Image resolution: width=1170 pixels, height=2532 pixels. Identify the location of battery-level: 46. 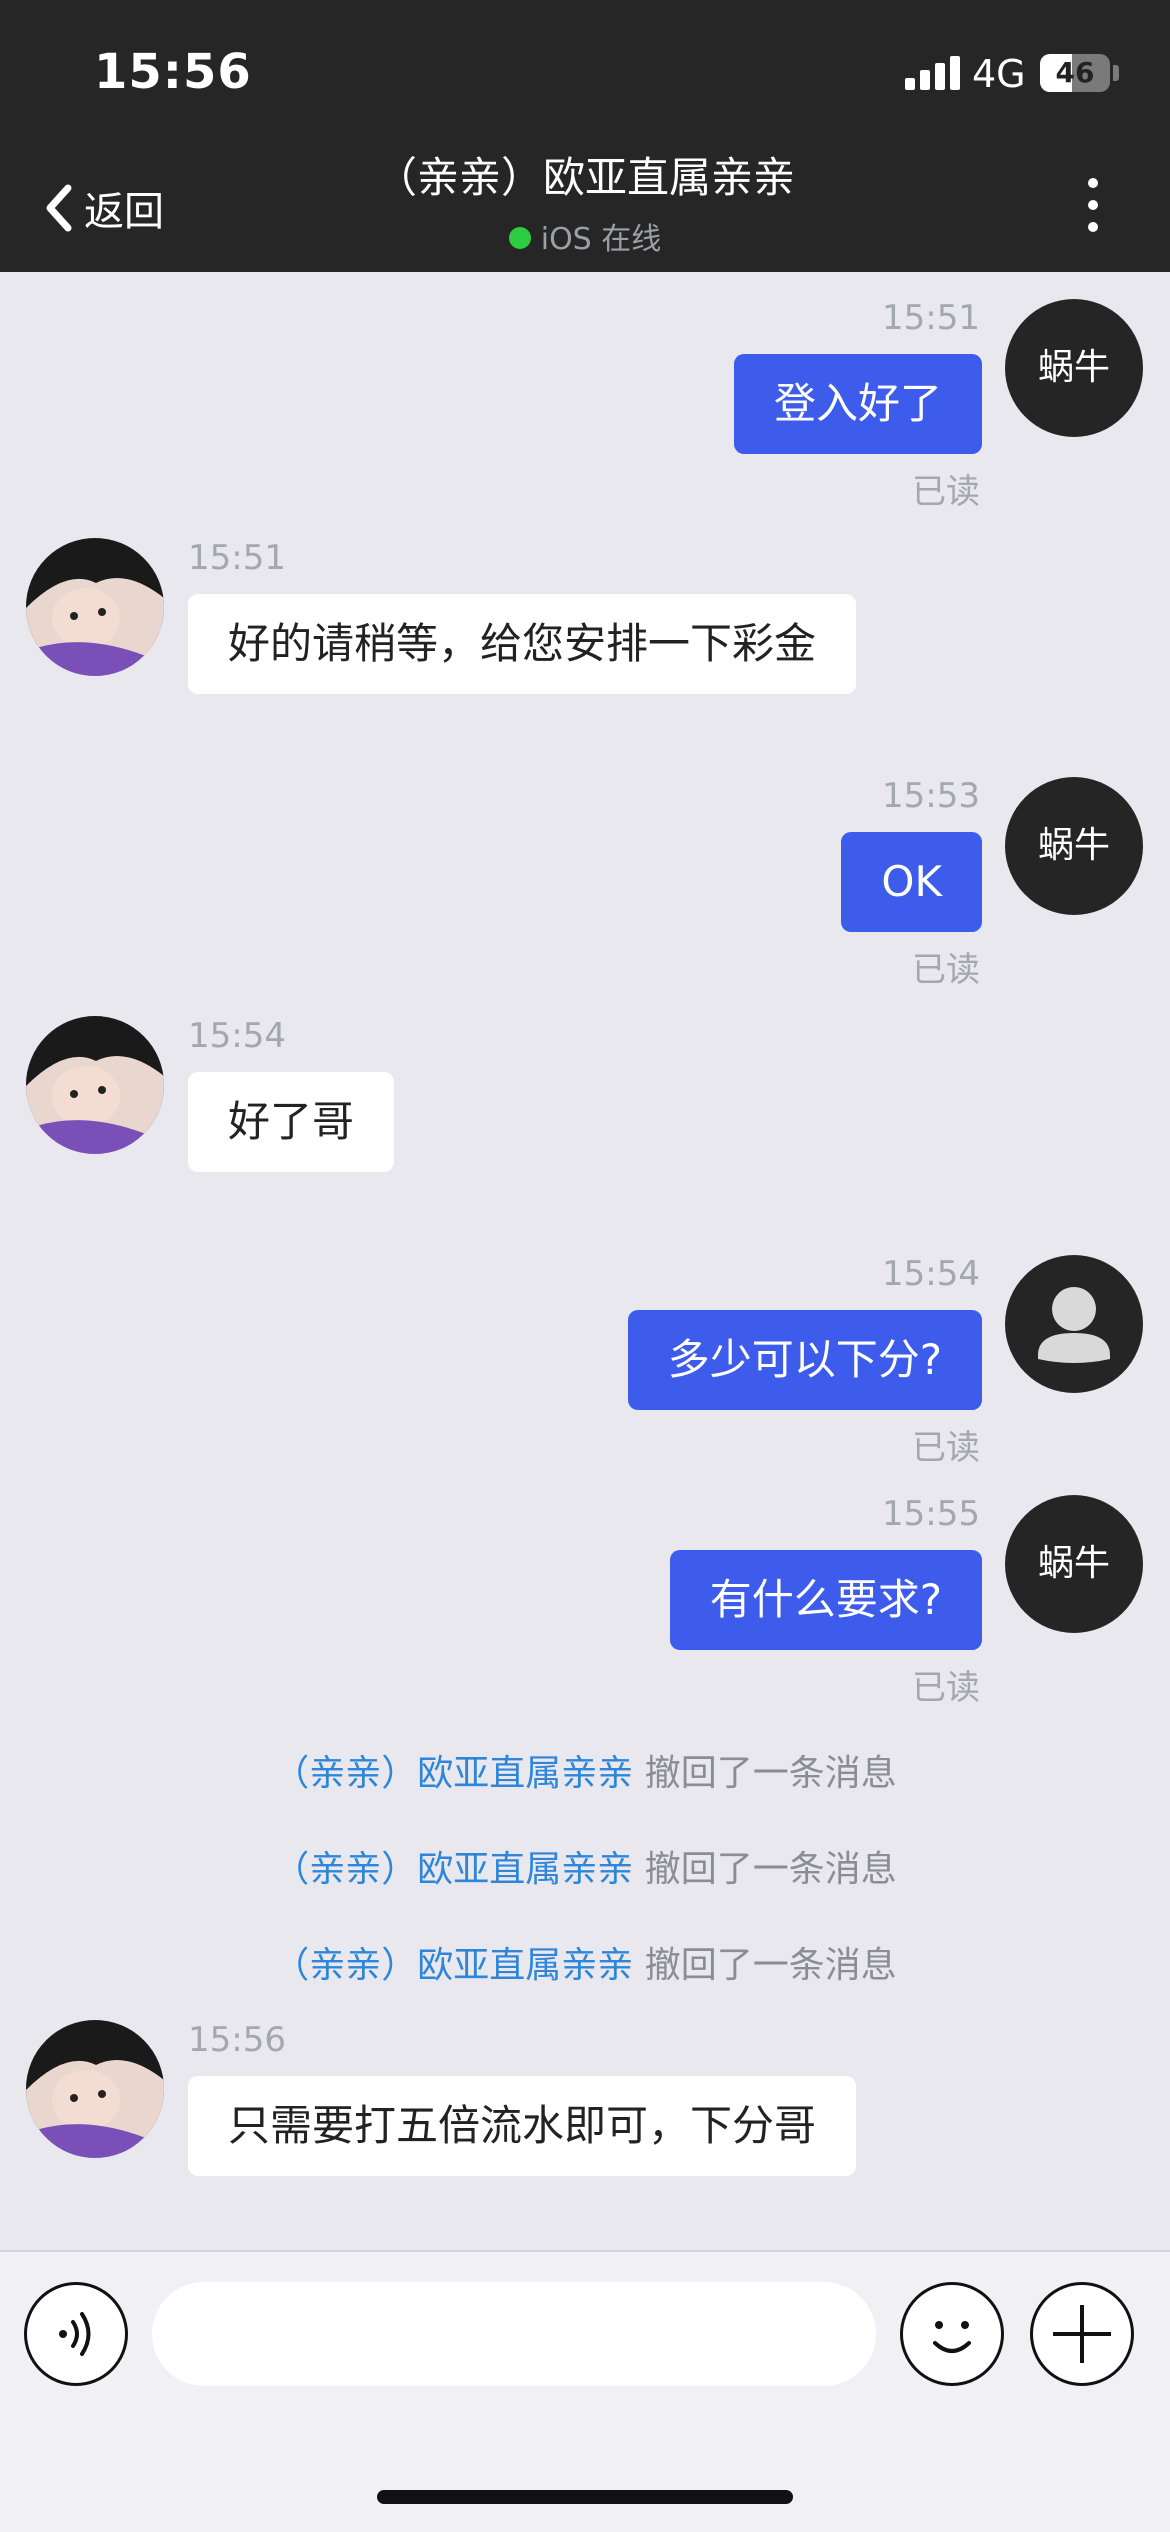
(1075, 72).